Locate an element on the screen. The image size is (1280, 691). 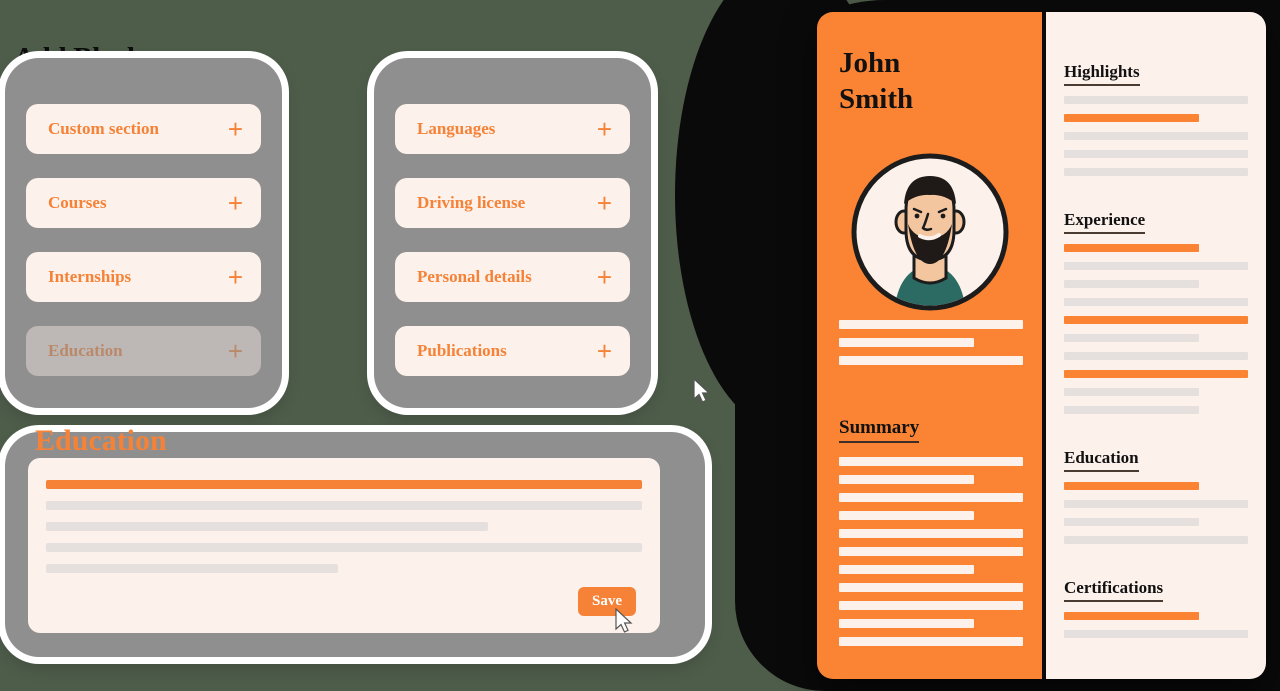
add-block-courses: Courses + is located at coordinates (143, 203).